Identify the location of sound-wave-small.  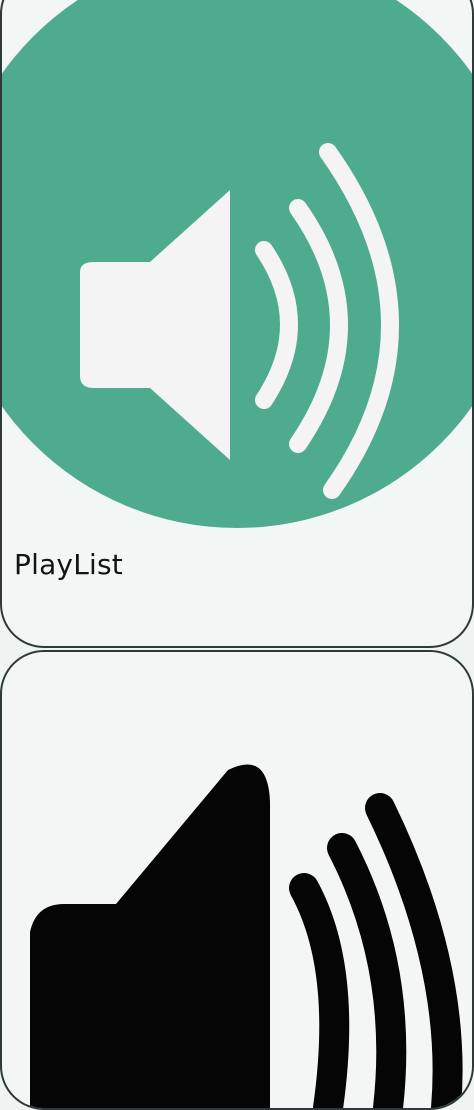
(319, 990).